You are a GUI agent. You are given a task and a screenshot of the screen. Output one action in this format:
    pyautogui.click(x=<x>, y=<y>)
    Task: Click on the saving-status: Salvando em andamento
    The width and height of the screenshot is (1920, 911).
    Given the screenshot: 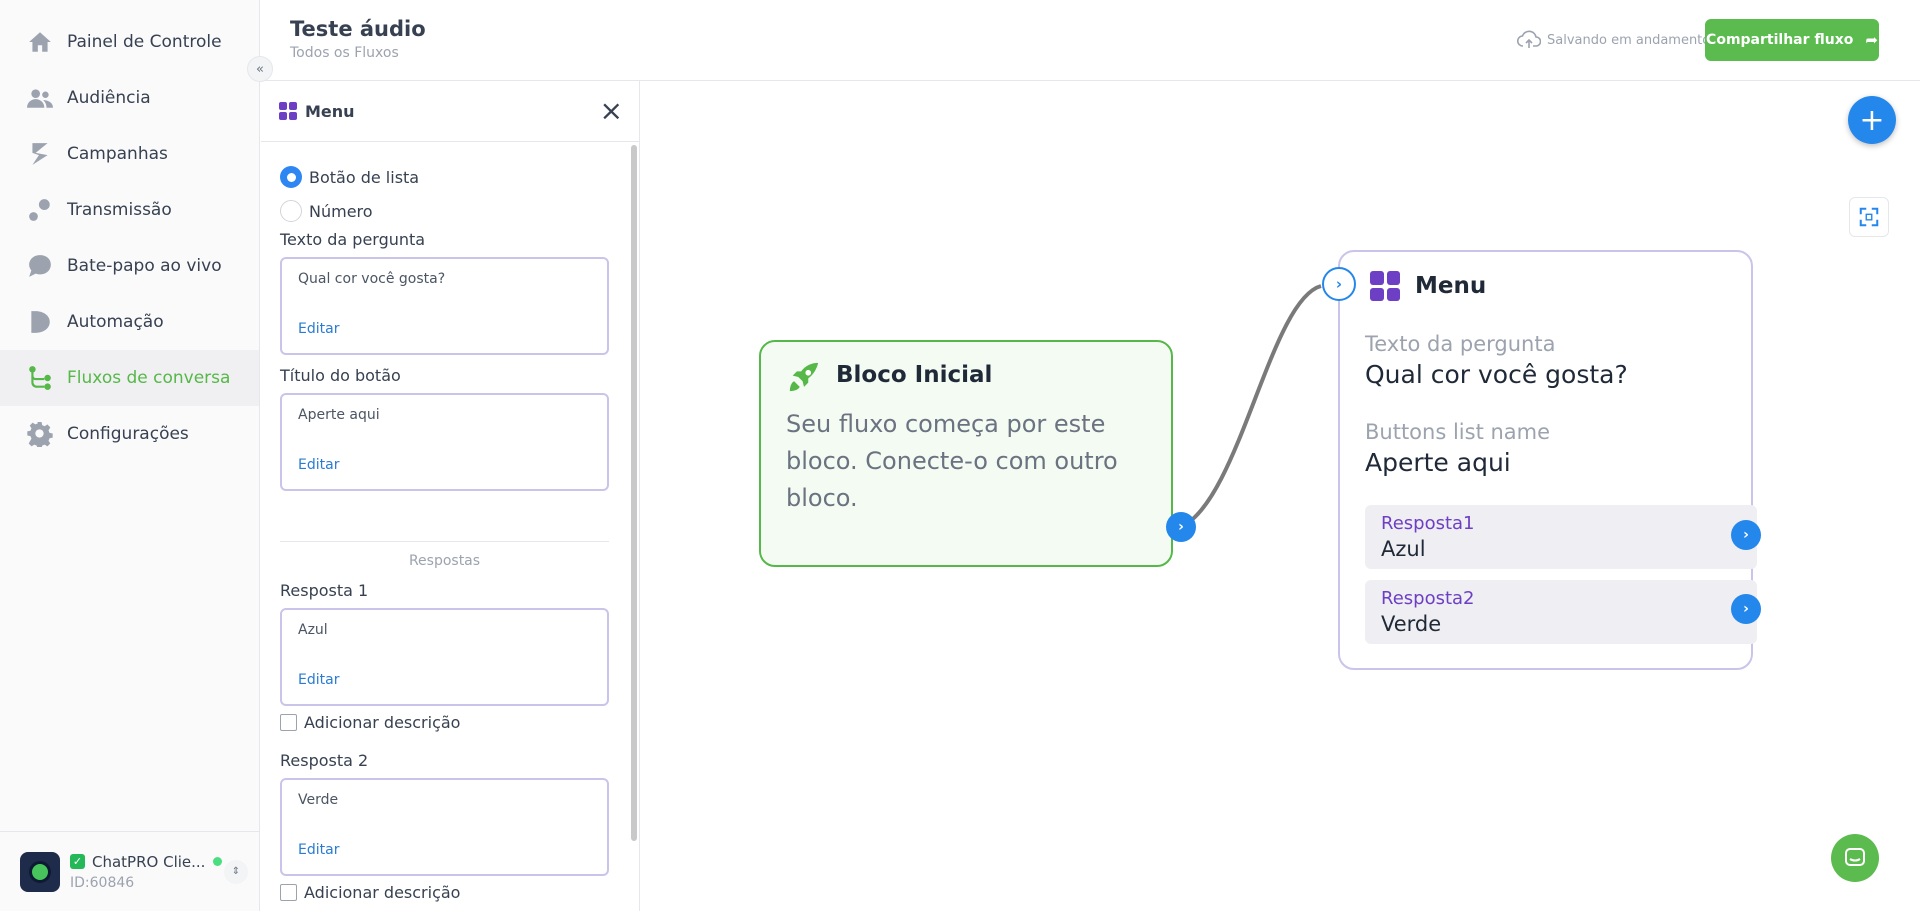 What is the action you would take?
    pyautogui.click(x=1613, y=40)
    